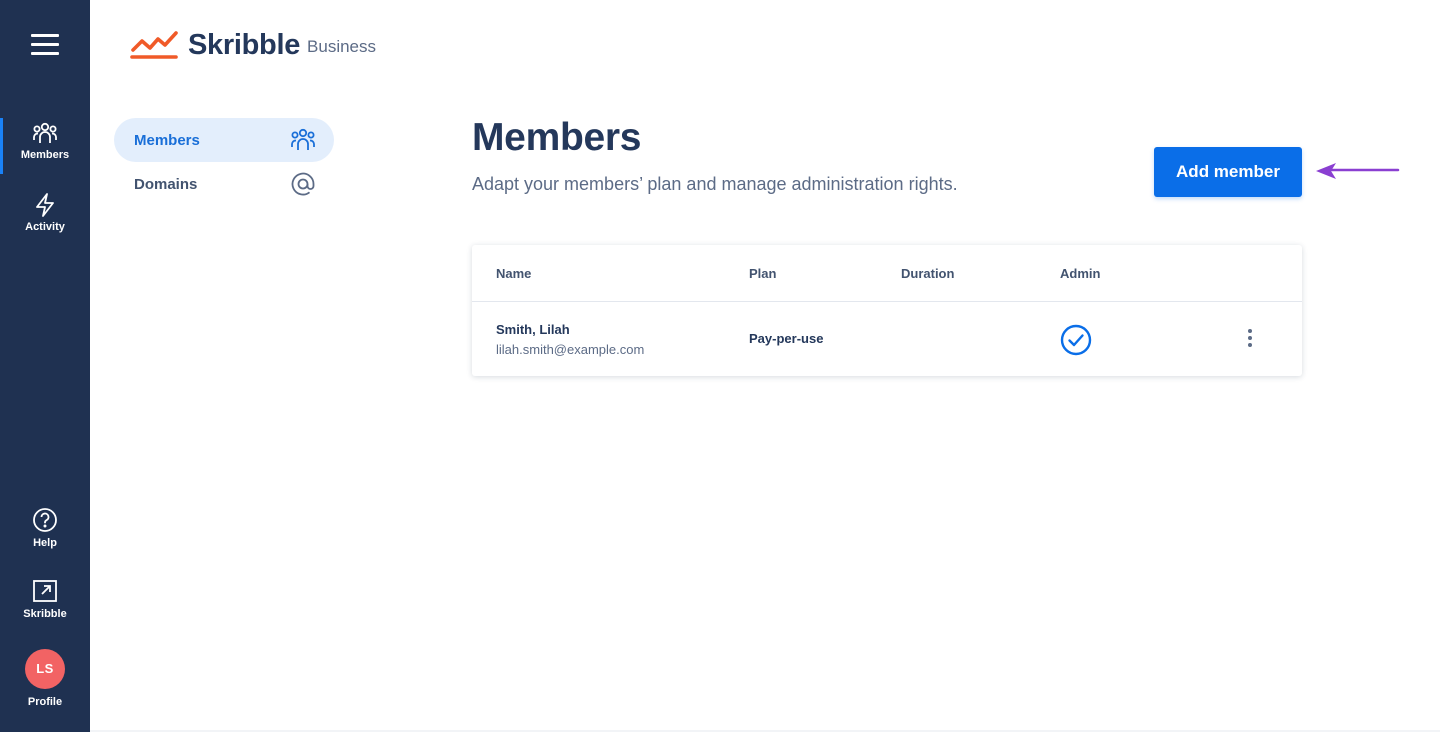 This screenshot has height=732, width=1440. I want to click on admin-check-icon, so click(1076, 340).